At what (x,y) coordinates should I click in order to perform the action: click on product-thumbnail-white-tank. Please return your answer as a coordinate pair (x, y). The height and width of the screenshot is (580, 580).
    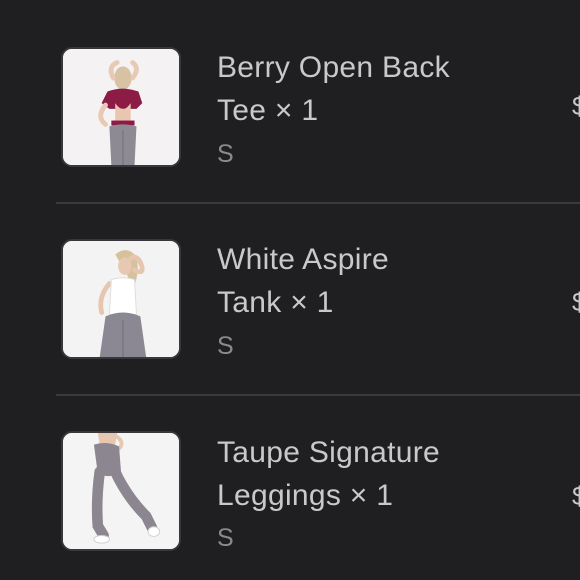
    Looking at the image, I should click on (121, 299).